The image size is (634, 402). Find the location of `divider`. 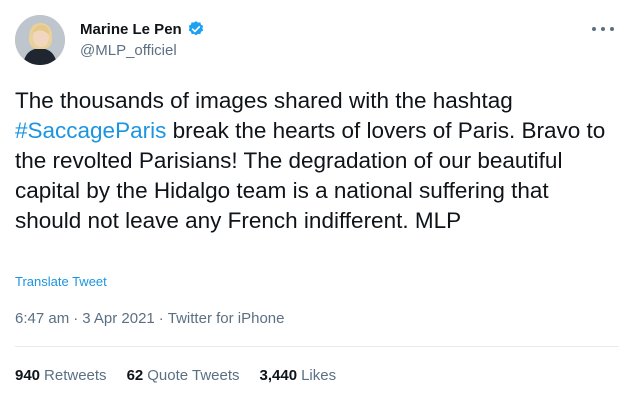

divider is located at coordinates (317, 346).